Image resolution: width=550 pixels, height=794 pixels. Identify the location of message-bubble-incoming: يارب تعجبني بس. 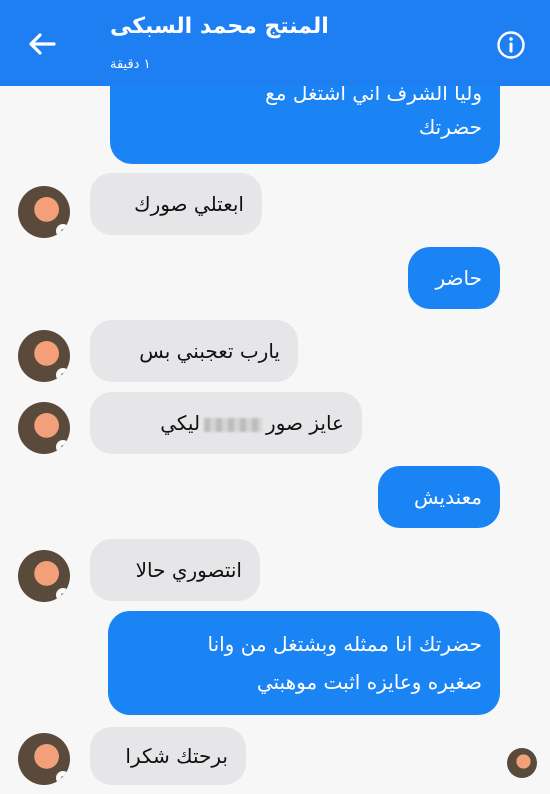
(194, 351).